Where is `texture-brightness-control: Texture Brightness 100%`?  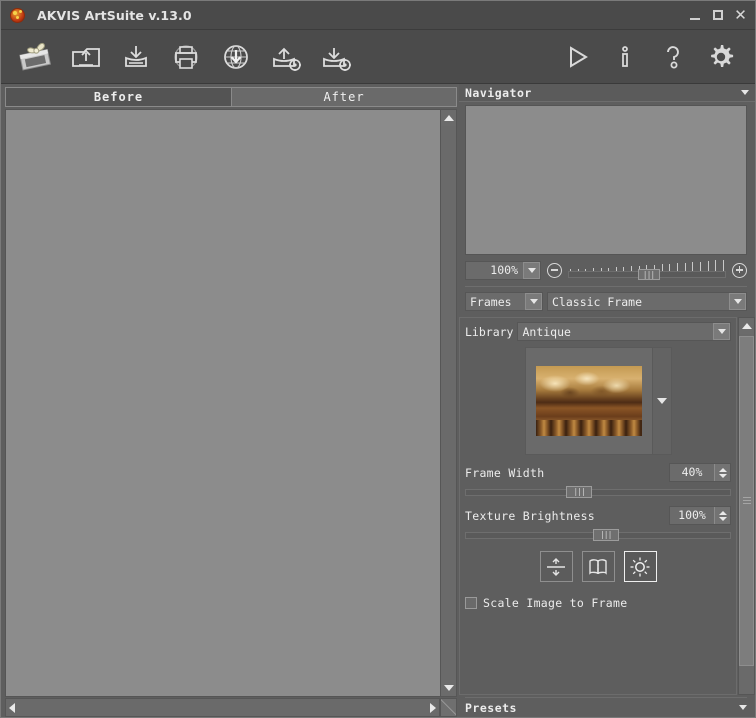
texture-brightness-control: Texture Brightness 100% is located at coordinates (598, 523).